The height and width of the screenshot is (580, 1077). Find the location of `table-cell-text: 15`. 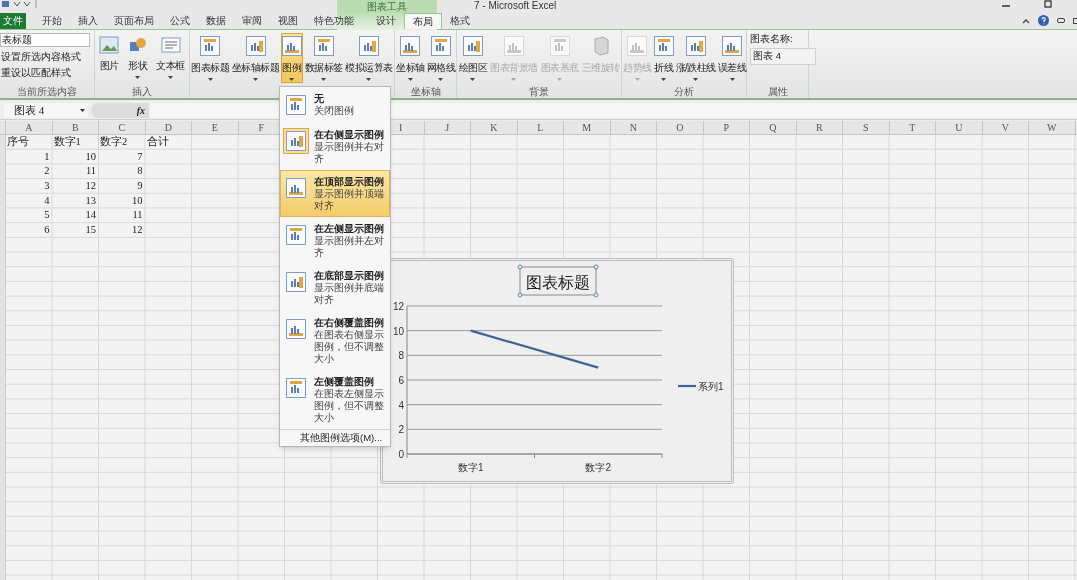

table-cell-text: 15 is located at coordinates (90, 230).